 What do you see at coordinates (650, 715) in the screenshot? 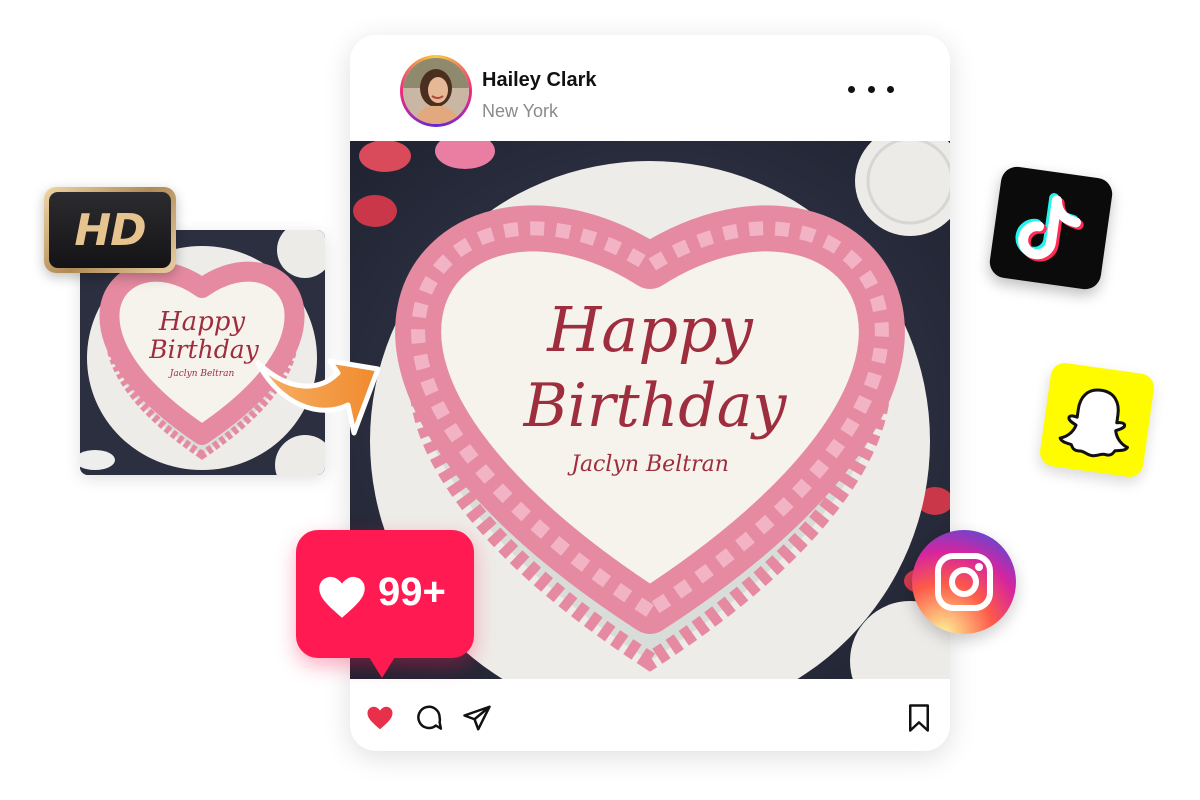
I see `post-actions` at bounding box center [650, 715].